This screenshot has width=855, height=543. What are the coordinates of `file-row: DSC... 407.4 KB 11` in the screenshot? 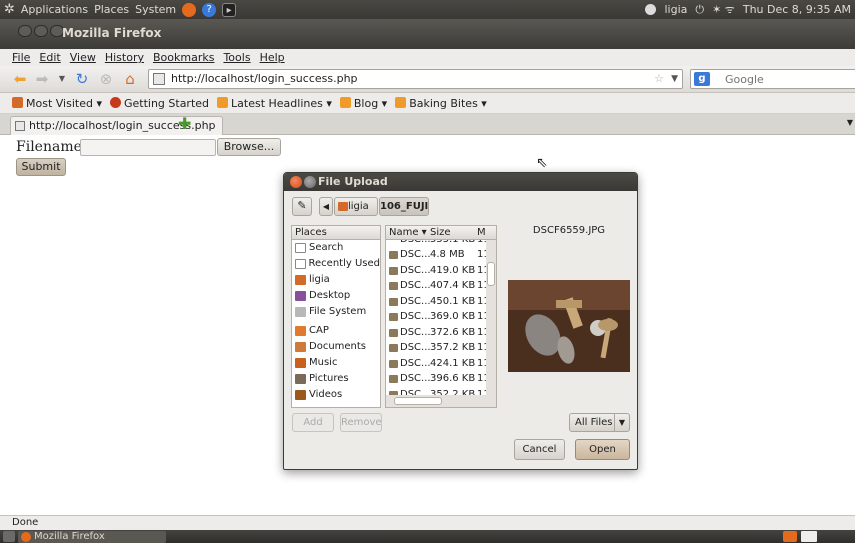 It's located at (441, 286).